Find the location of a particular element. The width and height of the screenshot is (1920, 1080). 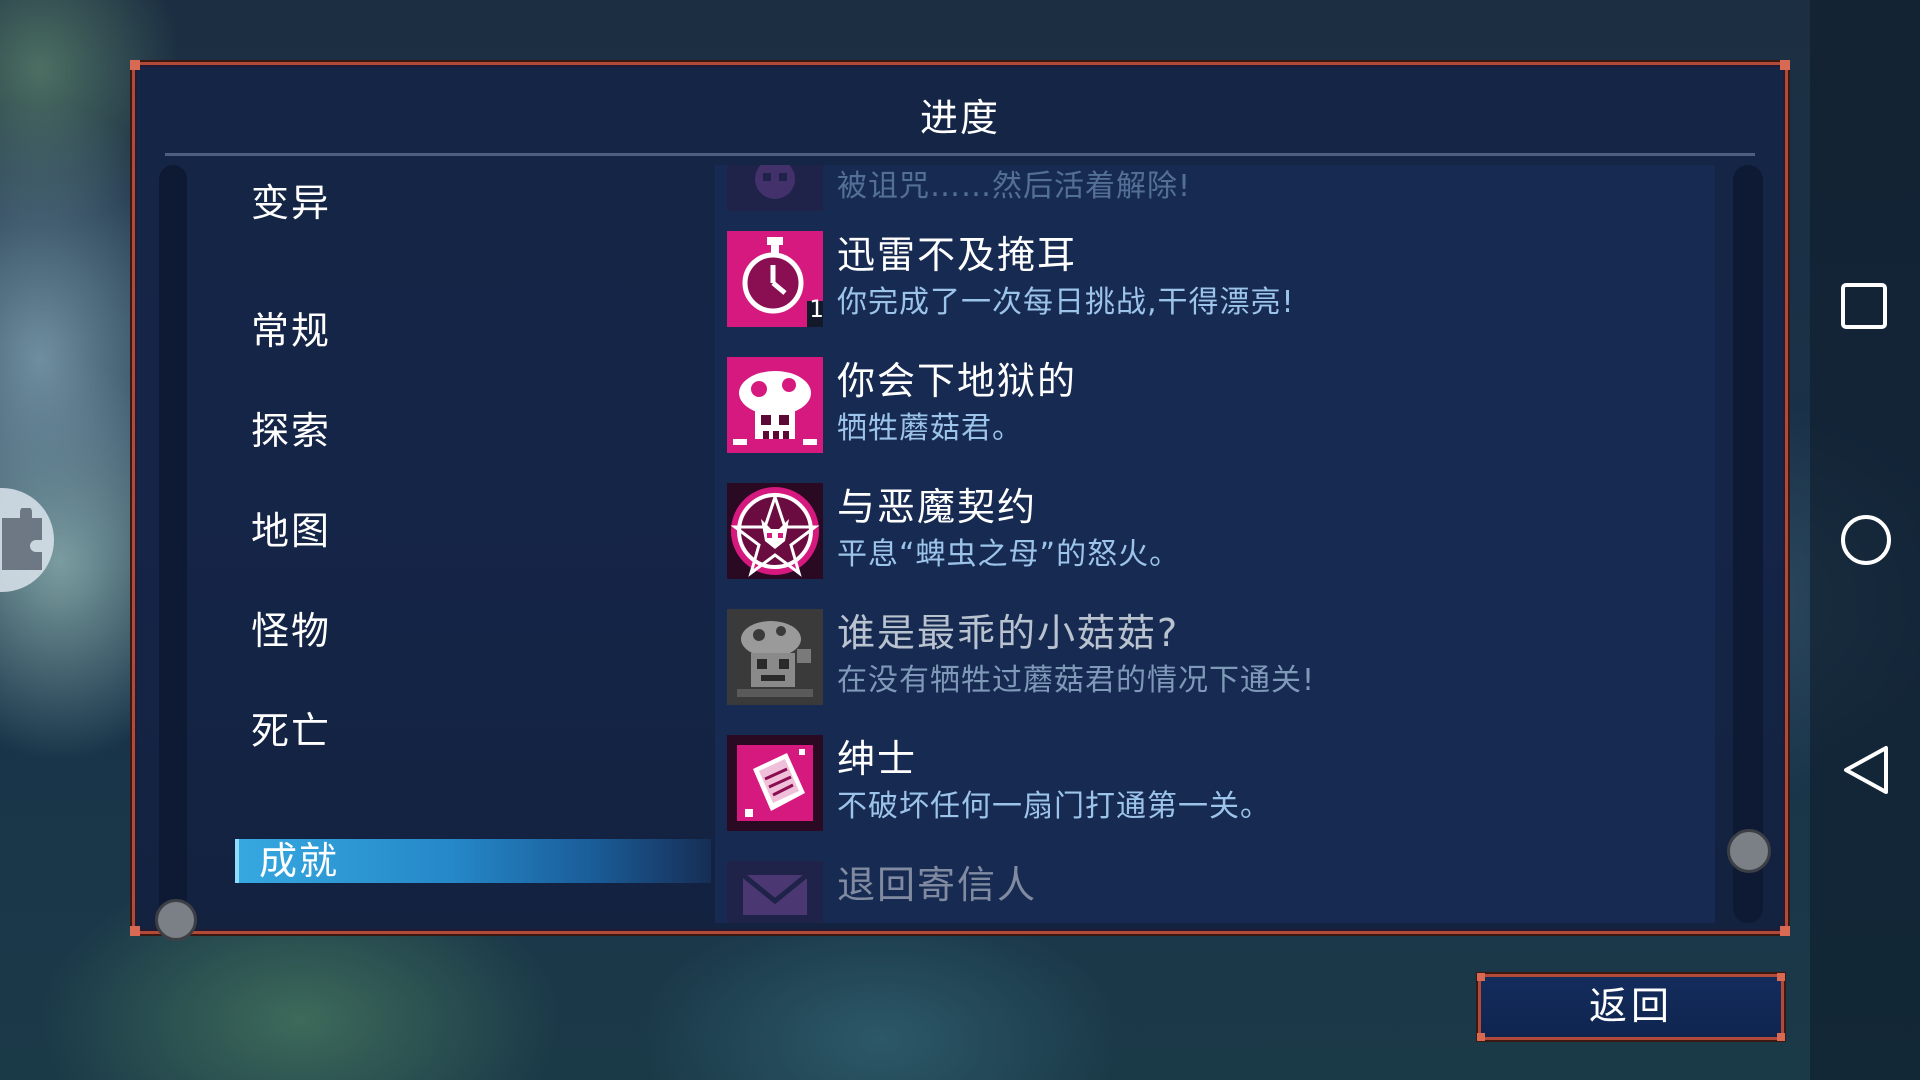

achievement-item: 与恶魔契约 平息“蜱虫之母”的怒火。 is located at coordinates (1215, 533).